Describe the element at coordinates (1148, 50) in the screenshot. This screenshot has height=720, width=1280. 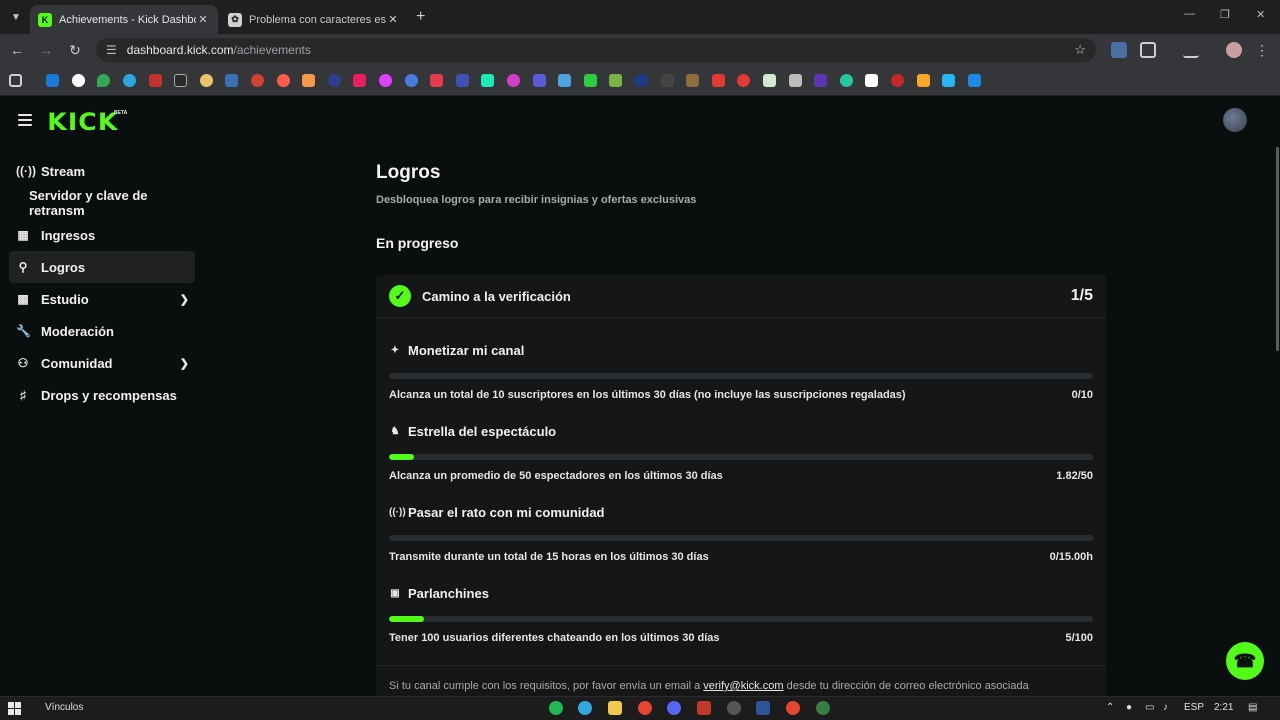
I see `extensions-icon` at that location.